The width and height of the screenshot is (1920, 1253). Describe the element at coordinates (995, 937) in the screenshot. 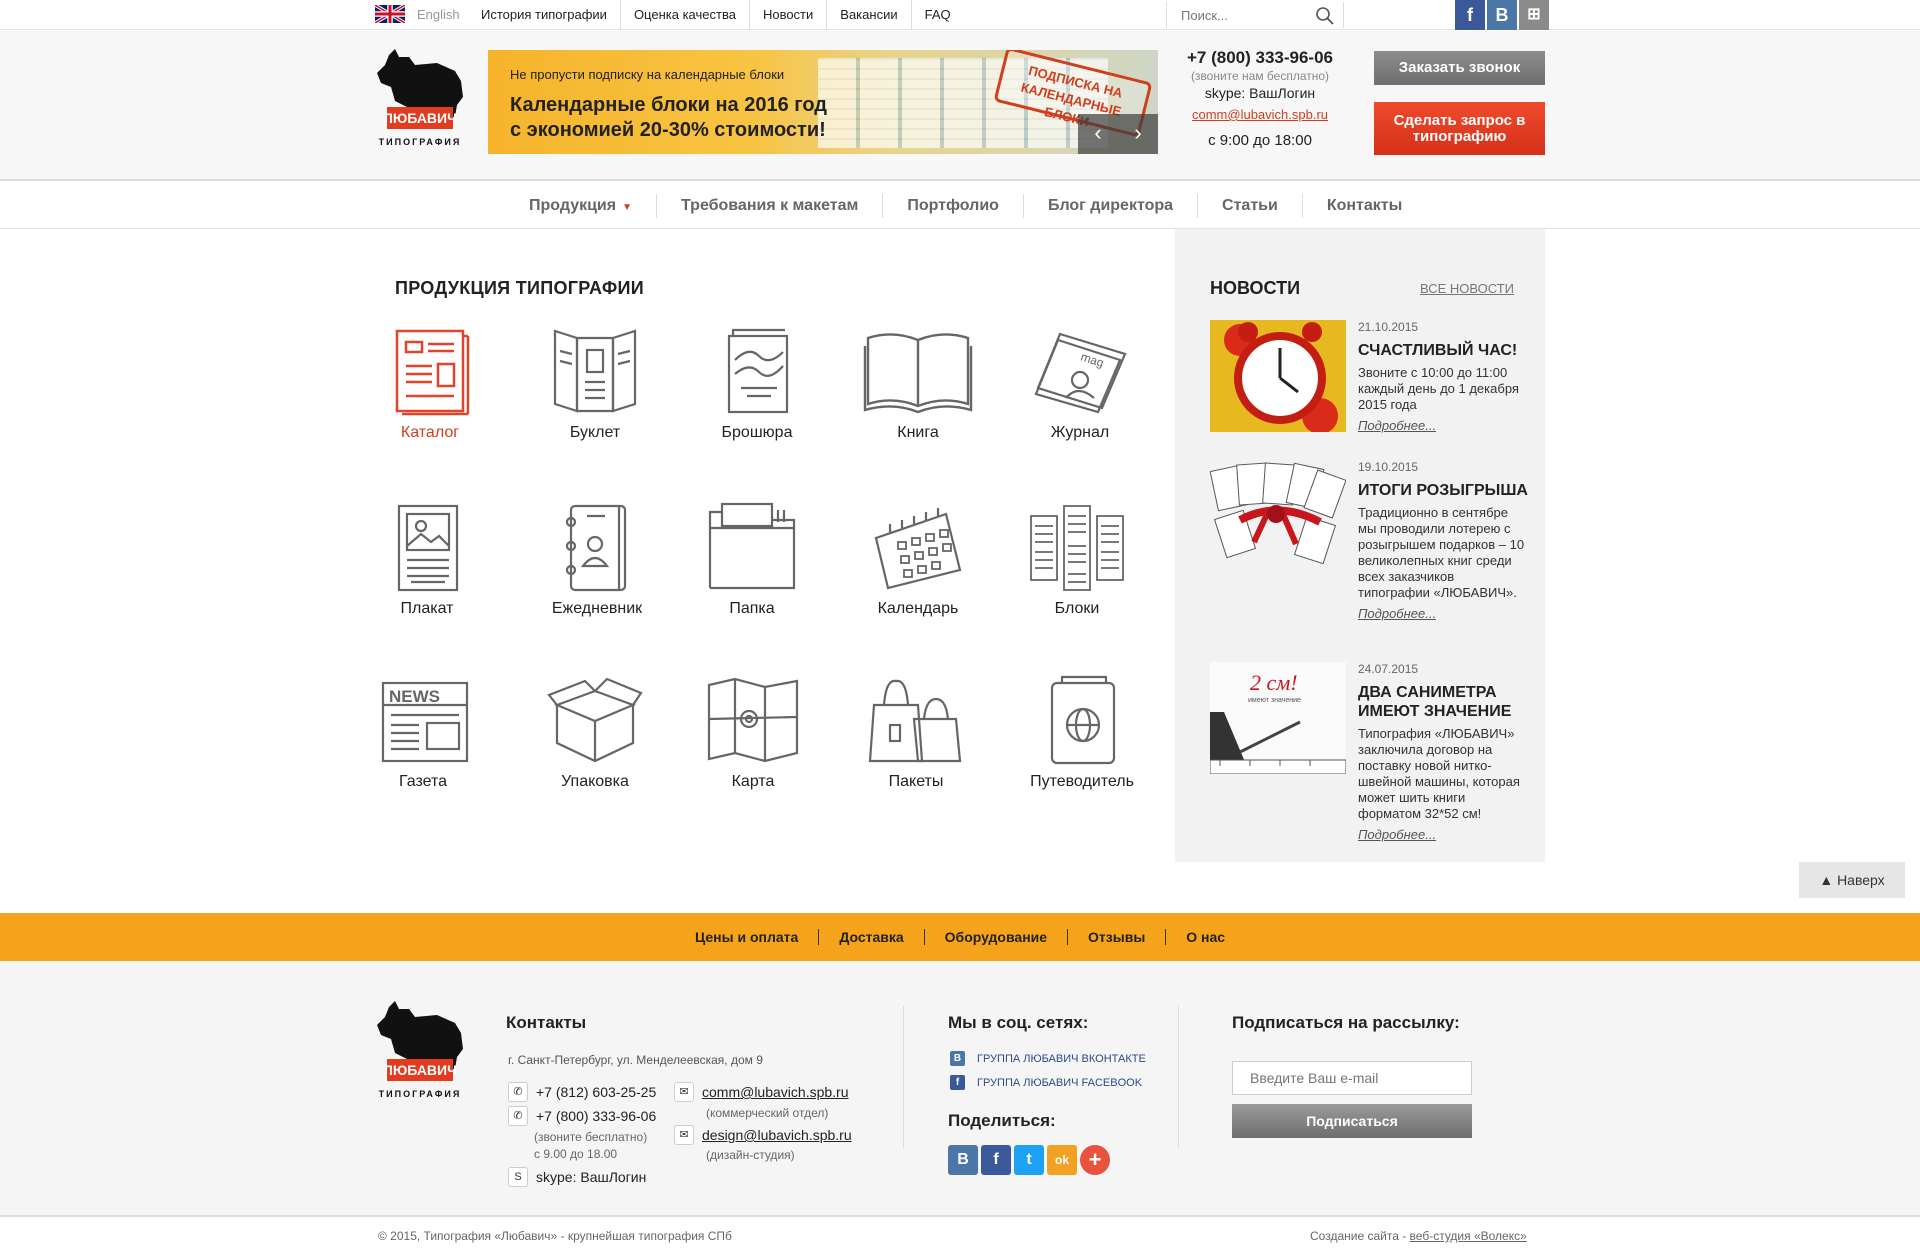

I see `footer-nav-equipment: Оборудование` at that location.